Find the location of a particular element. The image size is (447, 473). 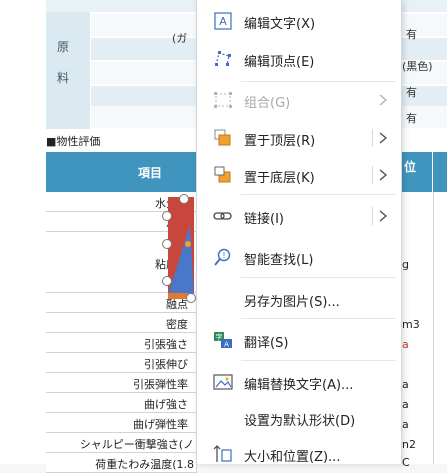

value-fragment: g is located at coordinates (405, 264).